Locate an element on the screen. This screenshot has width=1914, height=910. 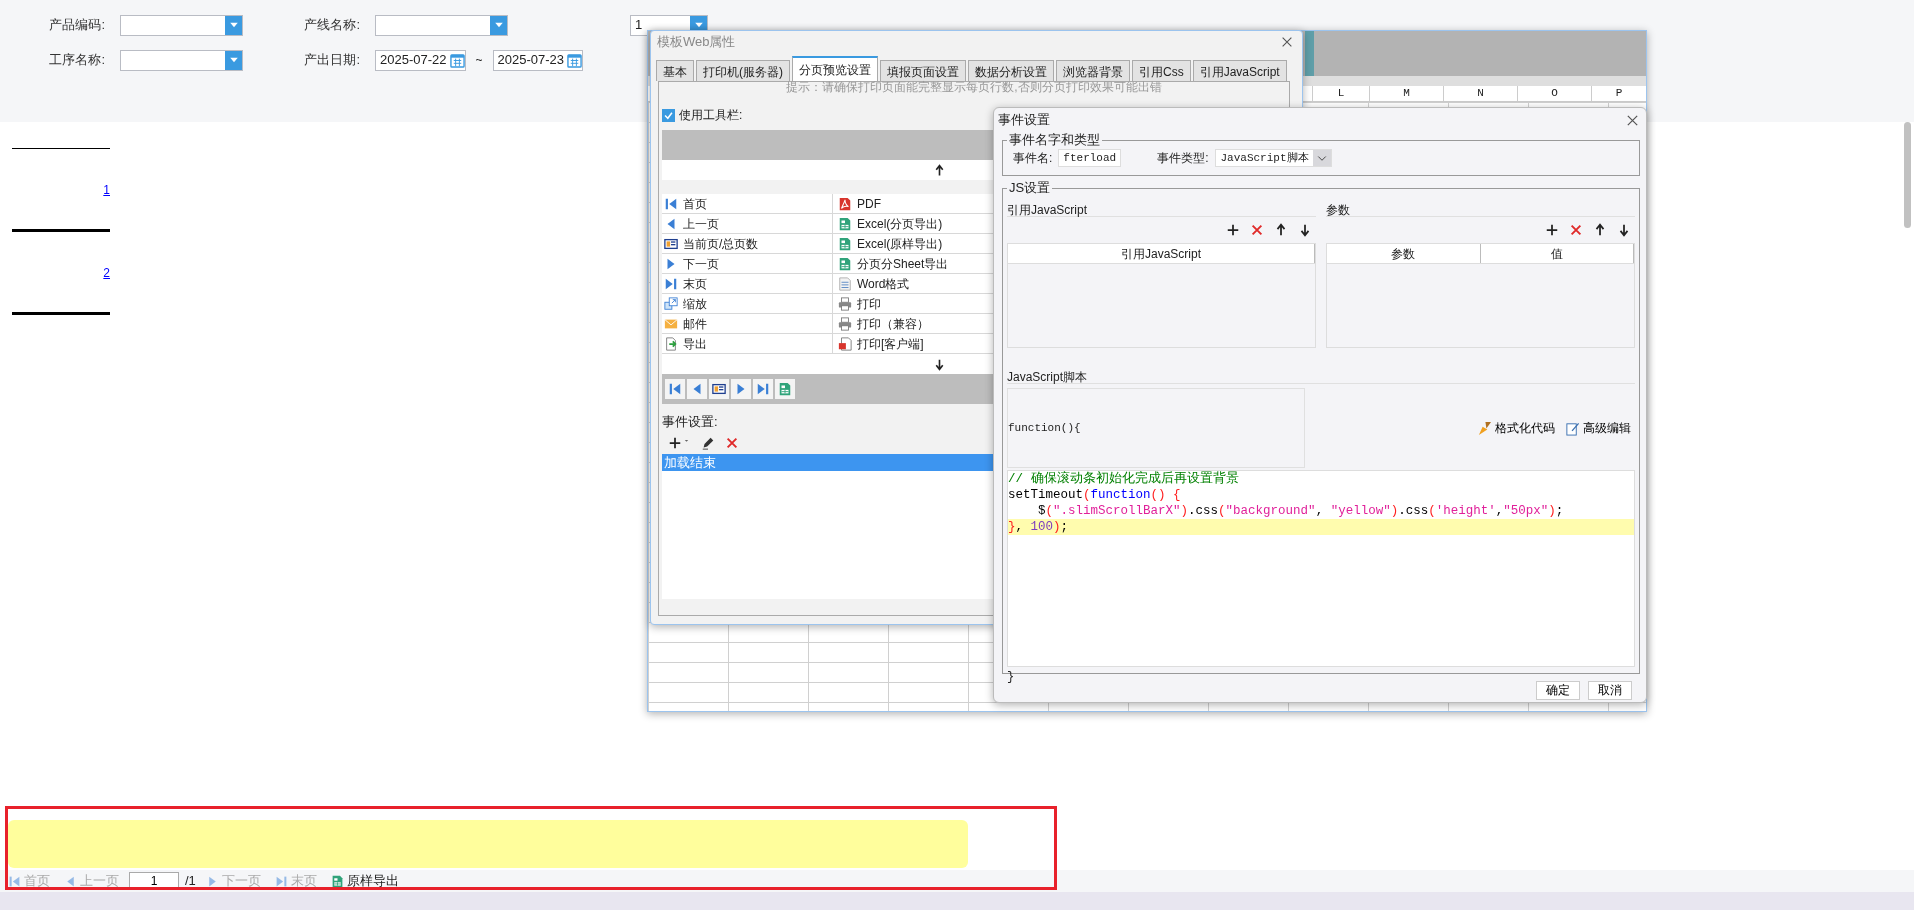
field-label: 工序名称: is located at coordinates (76, 60).